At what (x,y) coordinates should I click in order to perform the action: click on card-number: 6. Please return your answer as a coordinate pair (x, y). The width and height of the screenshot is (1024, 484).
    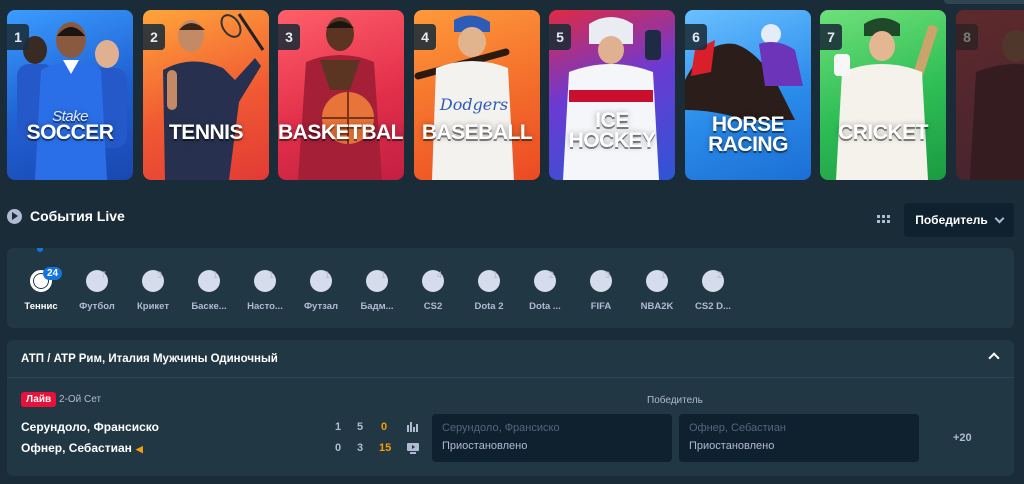
    Looking at the image, I should click on (696, 37).